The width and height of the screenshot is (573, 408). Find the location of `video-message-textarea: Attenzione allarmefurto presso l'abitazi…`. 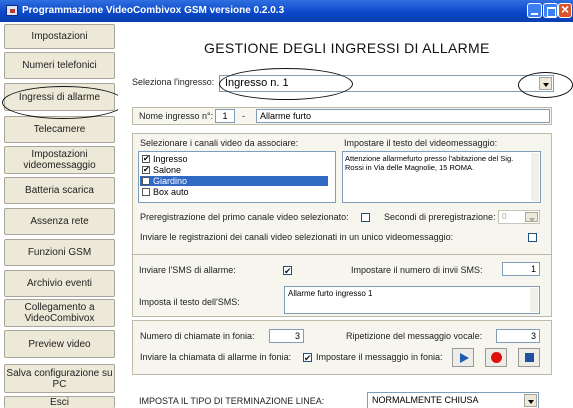

video-message-textarea: Attenzione allarmefurto presso l'abitazi… is located at coordinates (441, 177).